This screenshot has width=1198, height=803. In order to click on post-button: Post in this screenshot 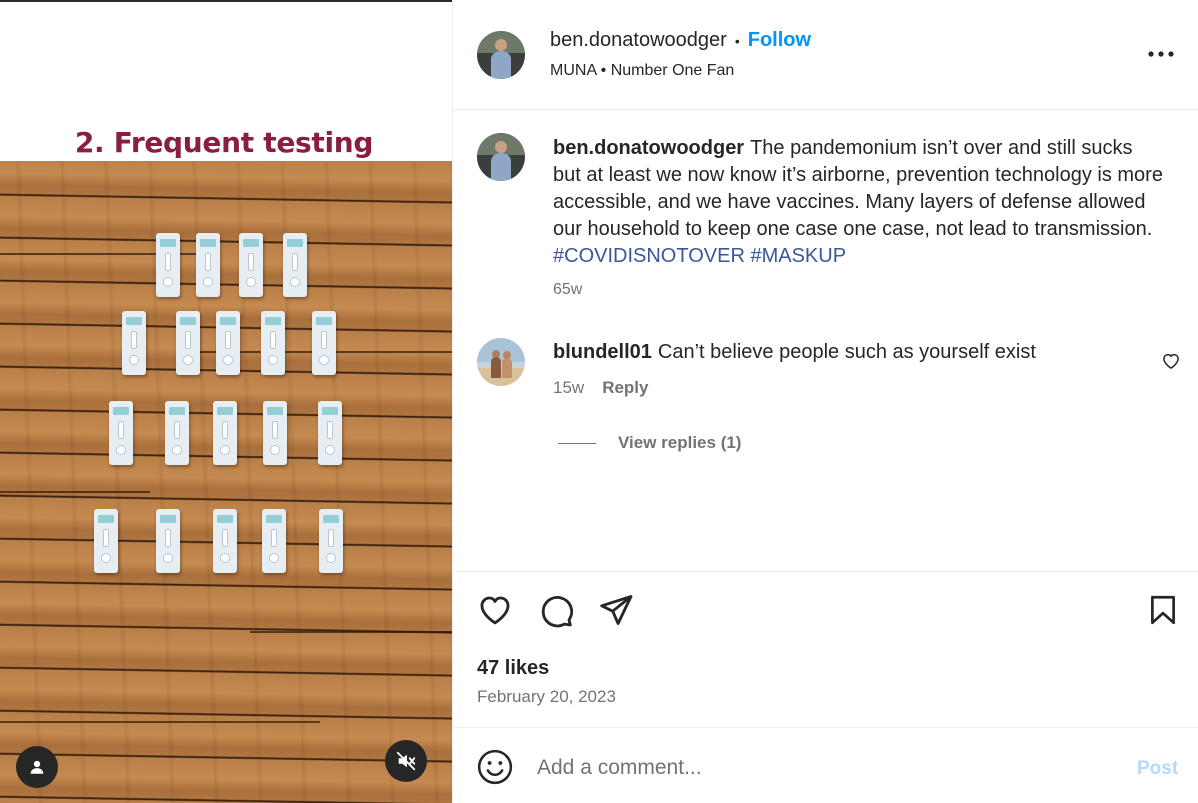, I will do `click(1157, 769)`.